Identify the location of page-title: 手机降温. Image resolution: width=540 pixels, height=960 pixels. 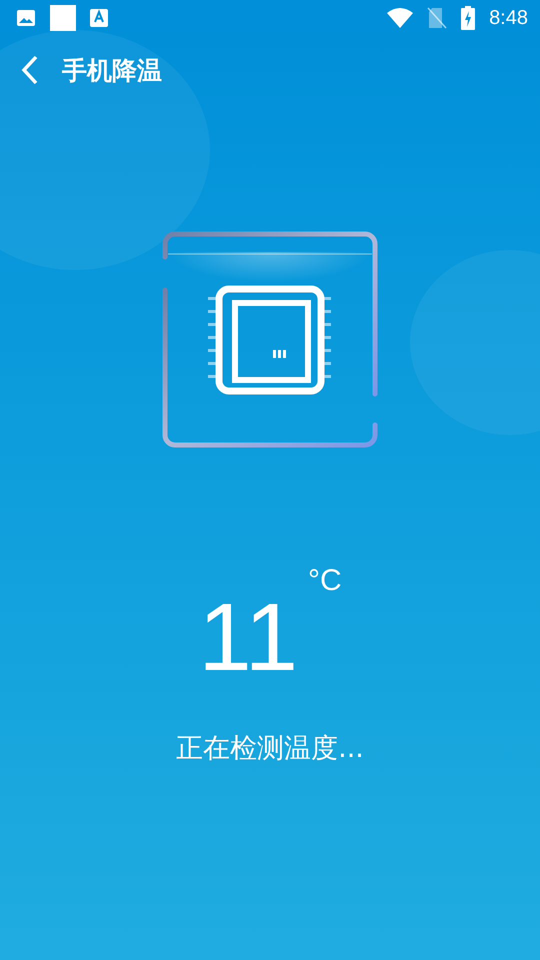
(112, 70).